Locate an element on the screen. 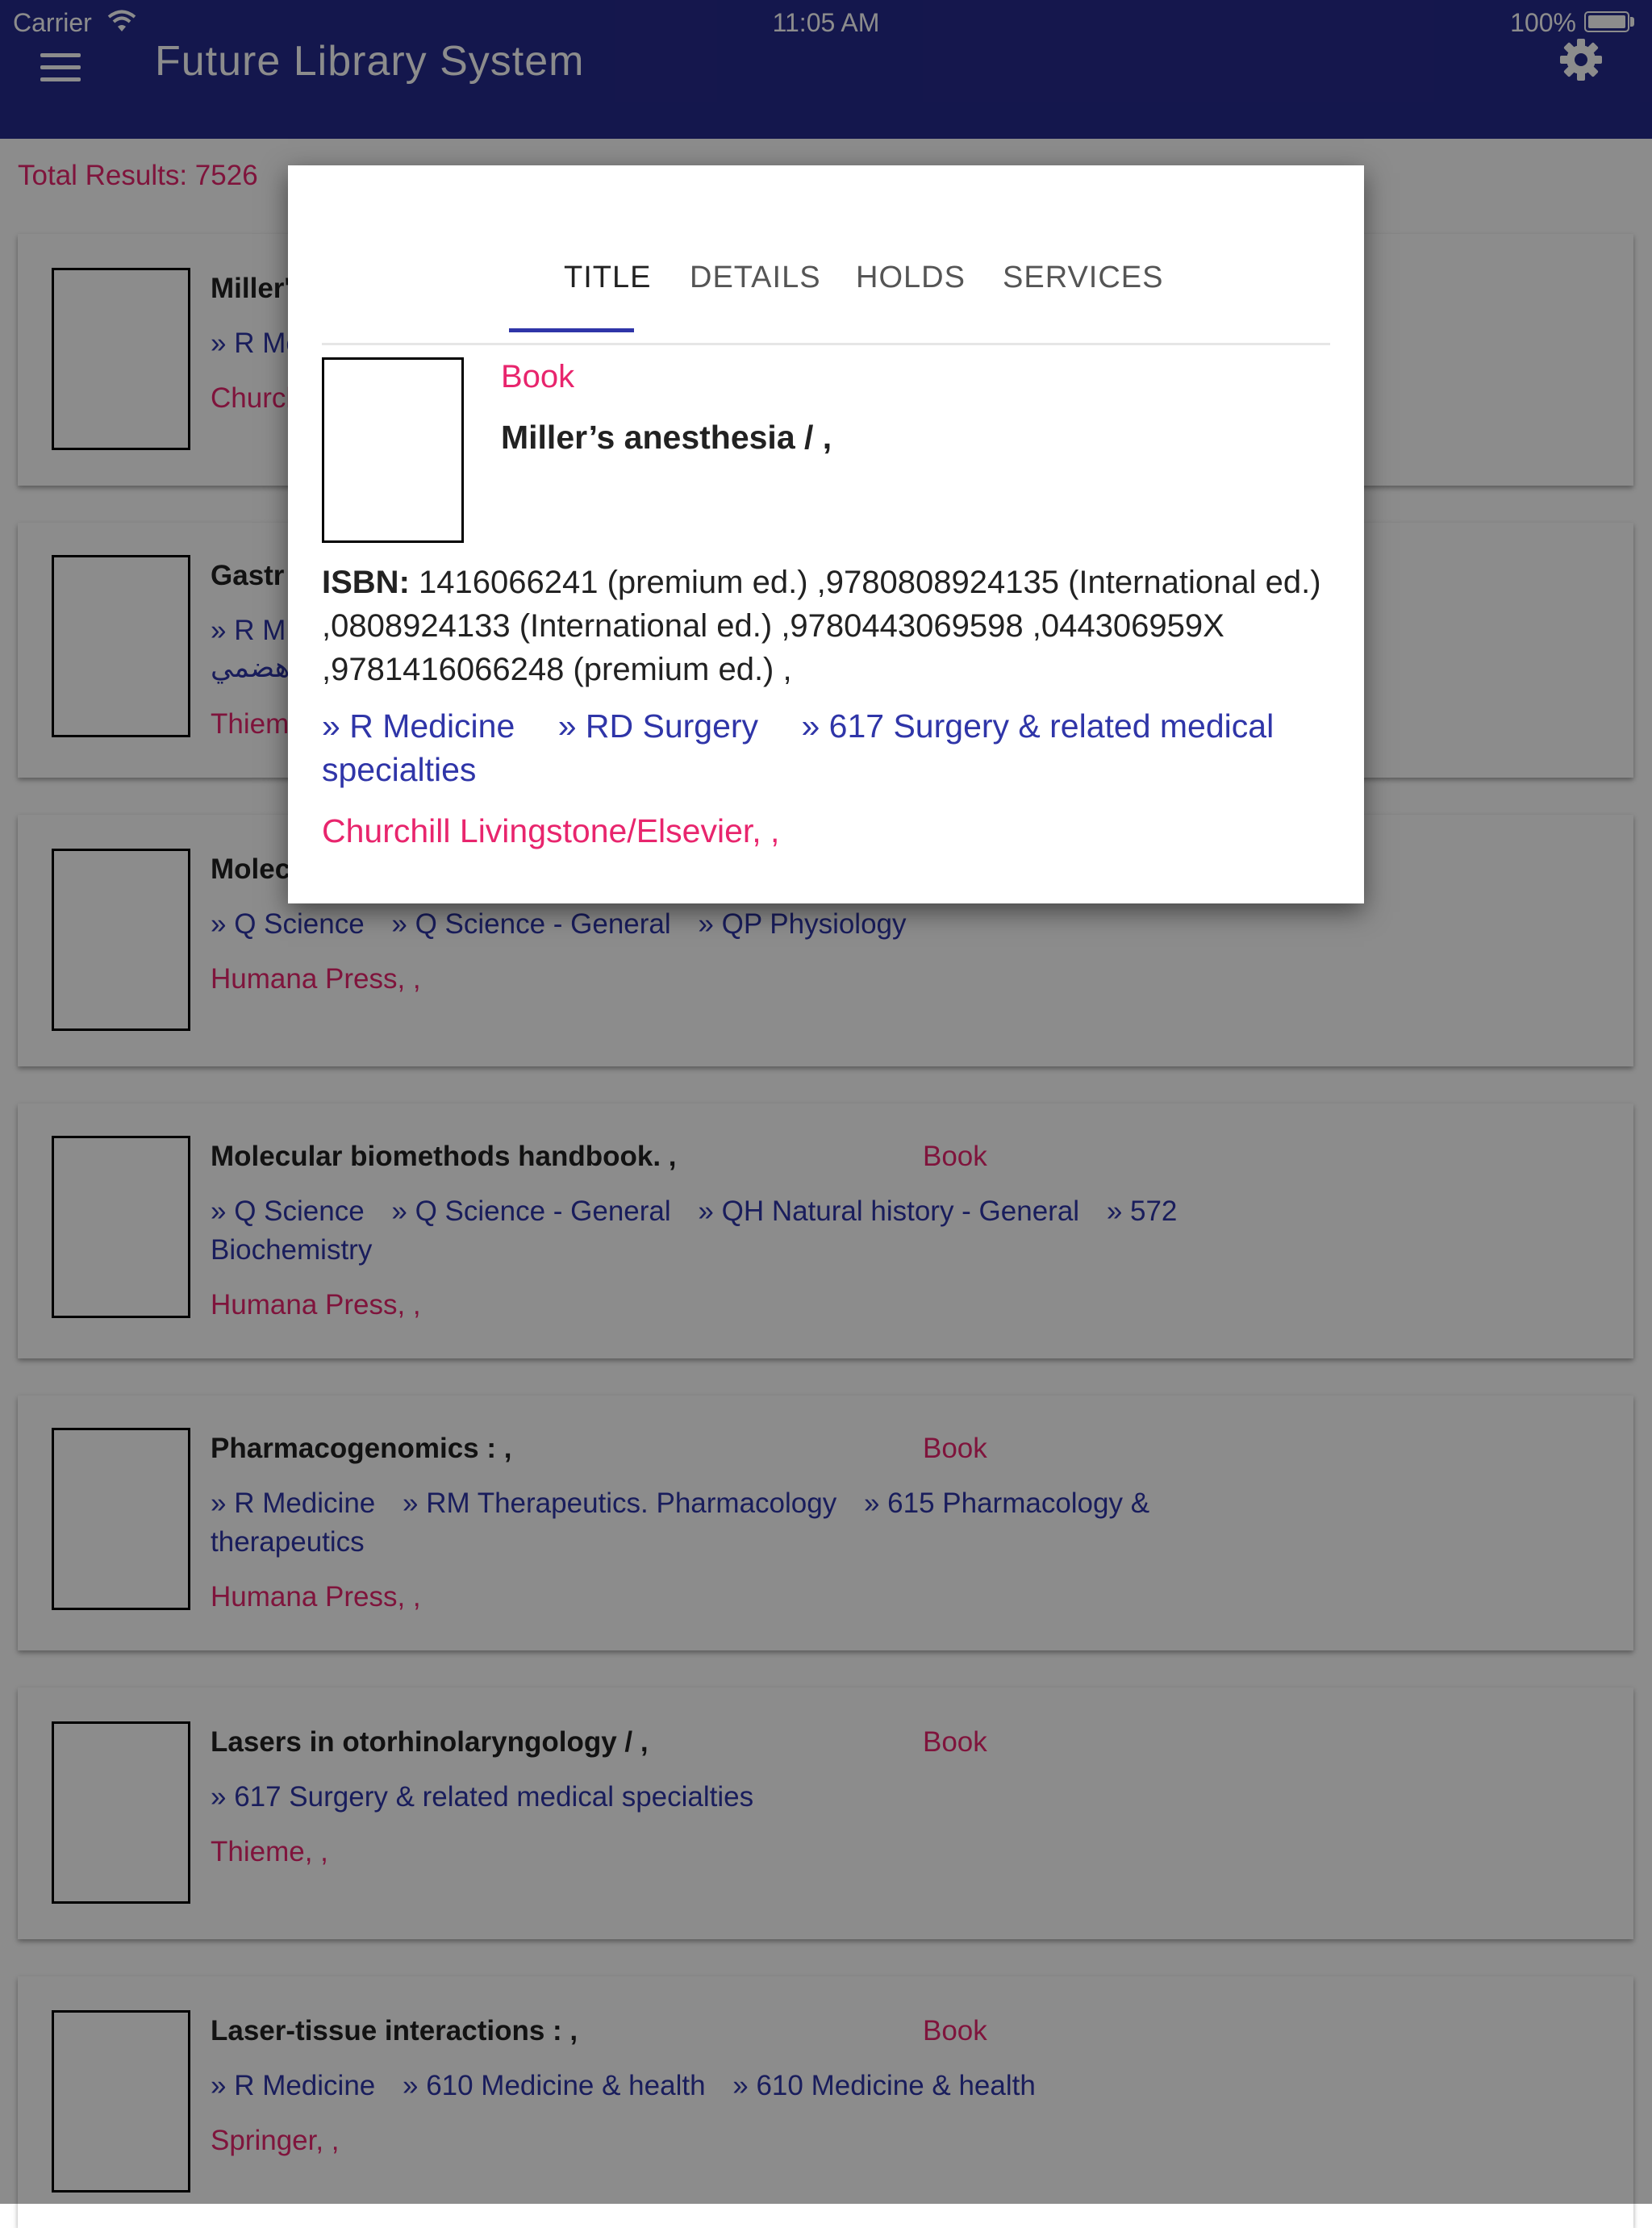 The height and width of the screenshot is (2228, 1652). item-type: Book is located at coordinates (538, 376).